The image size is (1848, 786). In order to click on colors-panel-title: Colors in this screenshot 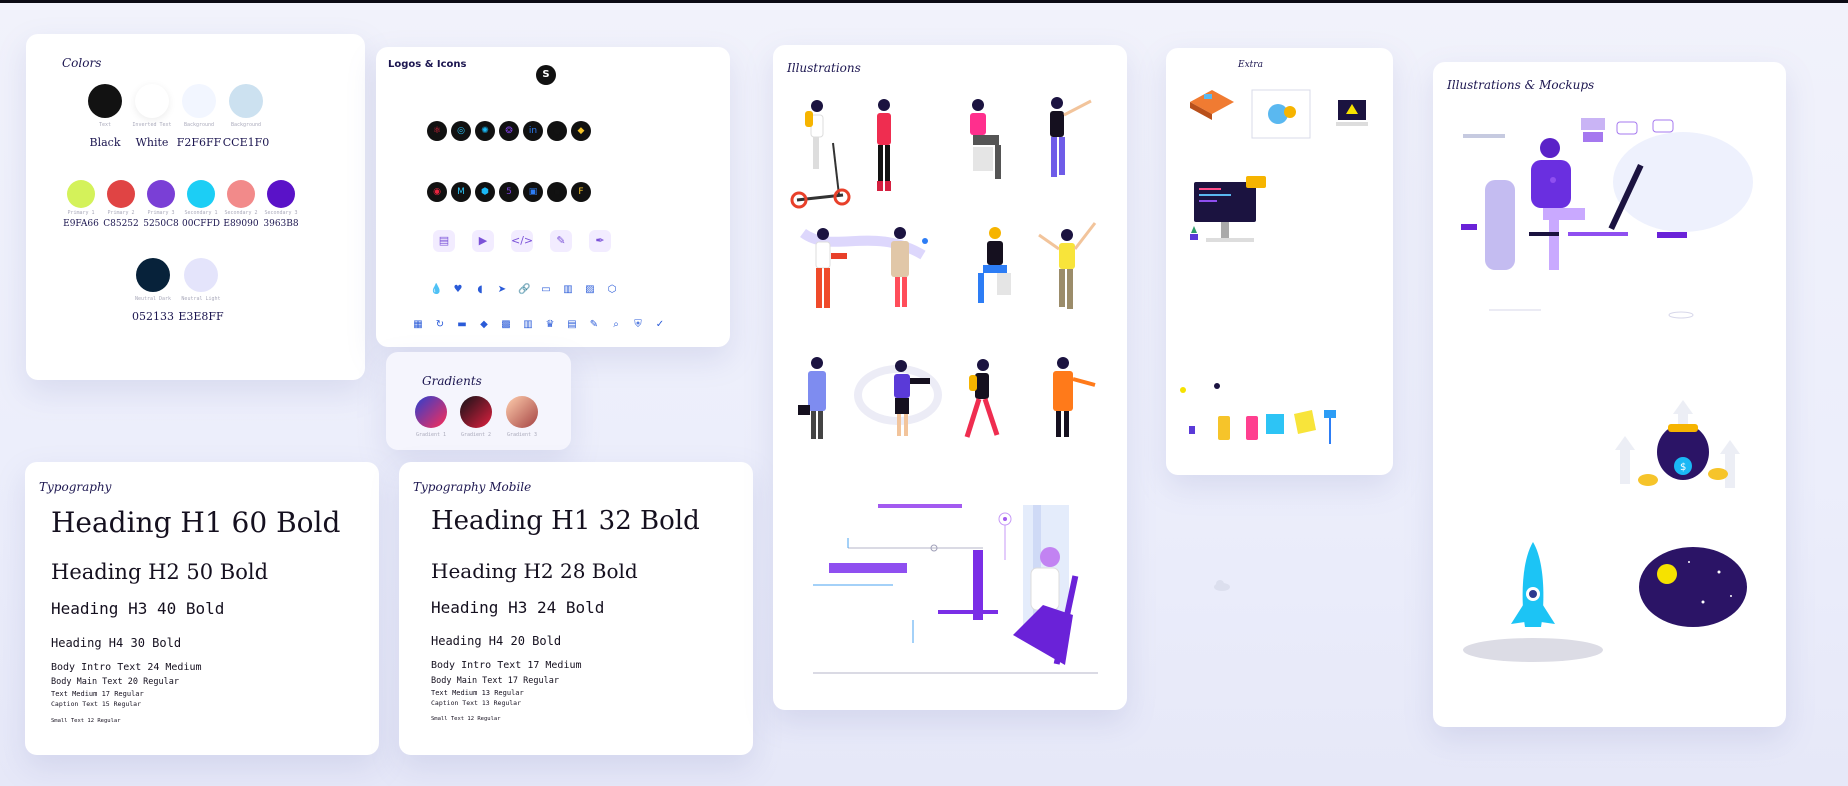, I will do `click(82, 63)`.